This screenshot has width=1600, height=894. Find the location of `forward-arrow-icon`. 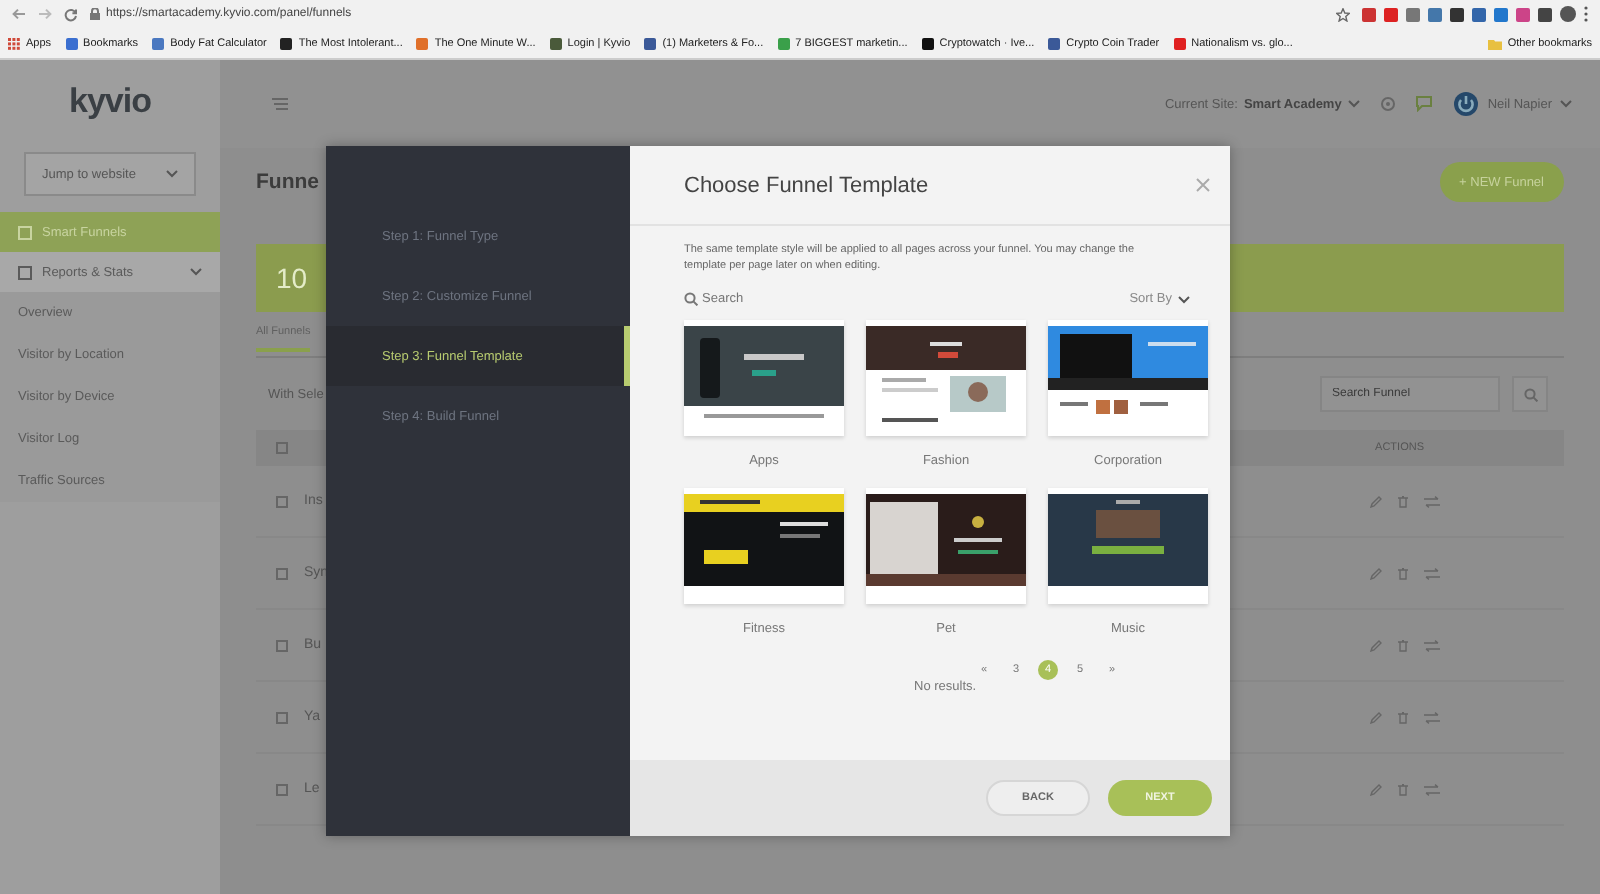

forward-arrow-icon is located at coordinates (45, 14).